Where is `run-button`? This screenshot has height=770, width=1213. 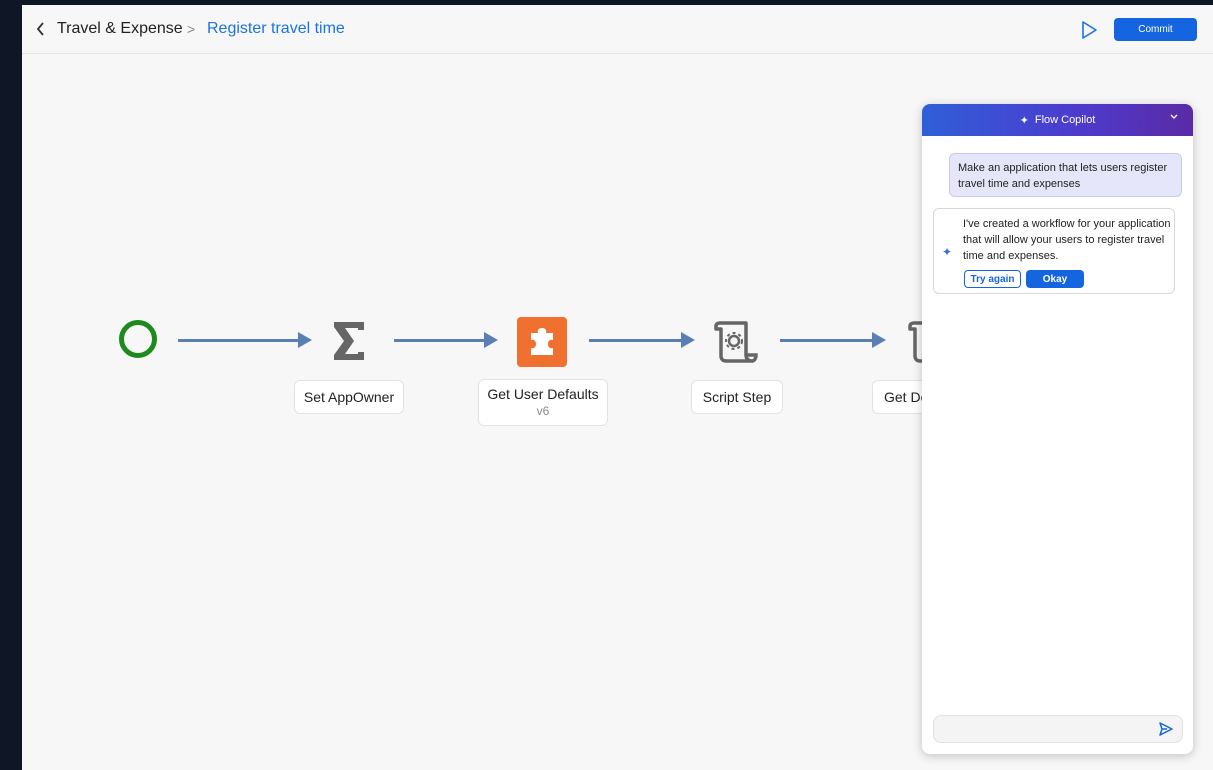
run-button is located at coordinates (1089, 30).